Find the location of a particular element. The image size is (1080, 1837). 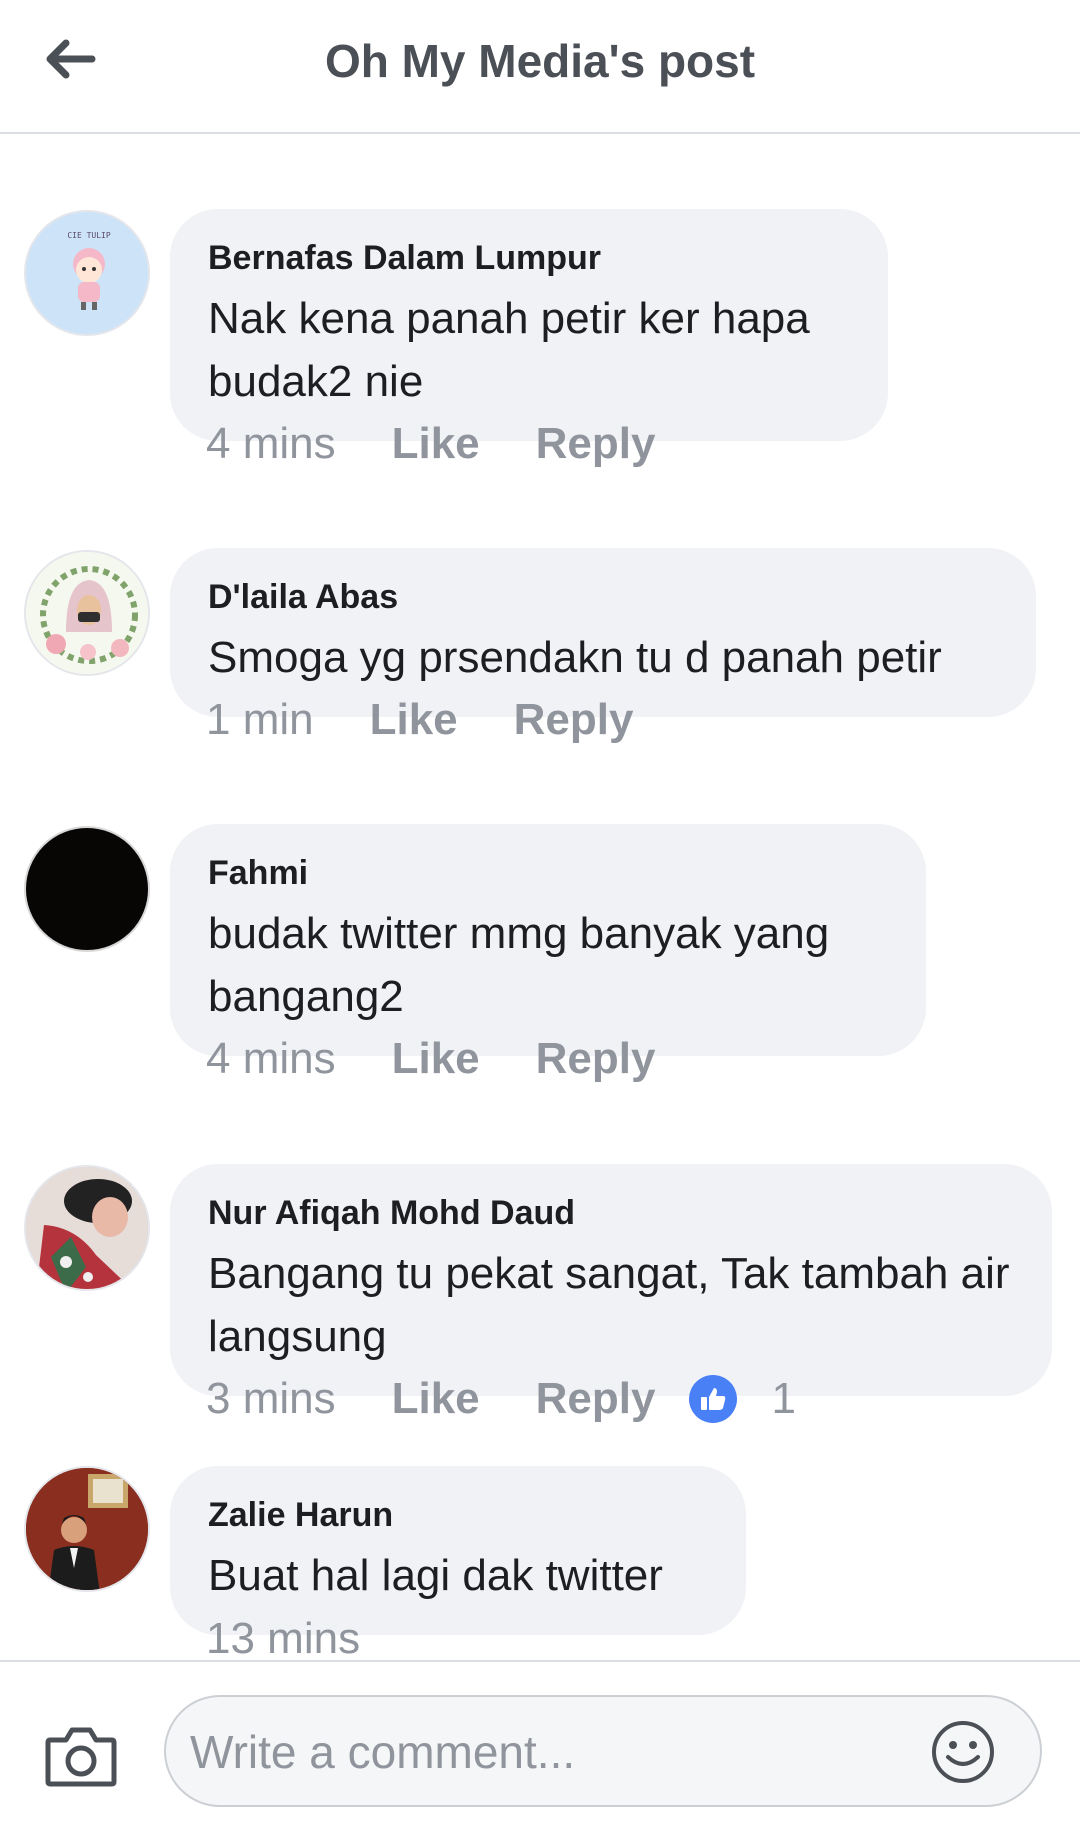

smiley-icon is located at coordinates (963, 1752).